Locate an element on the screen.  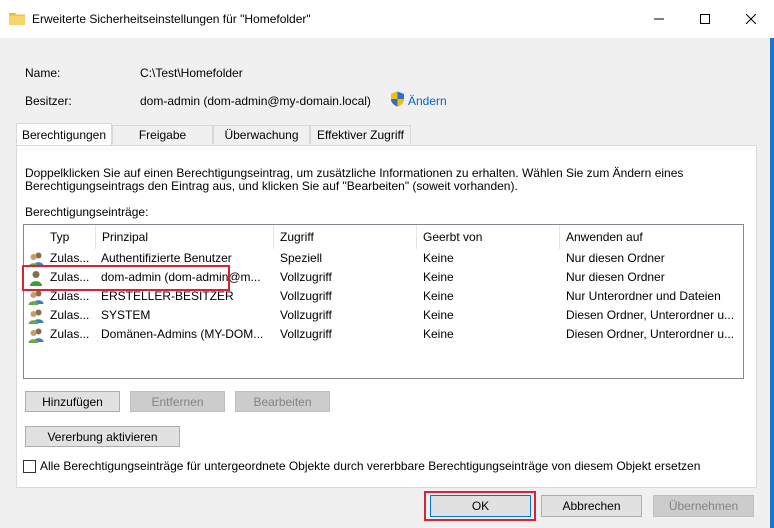
owner-label: Besitzer: is located at coordinates (48, 101).